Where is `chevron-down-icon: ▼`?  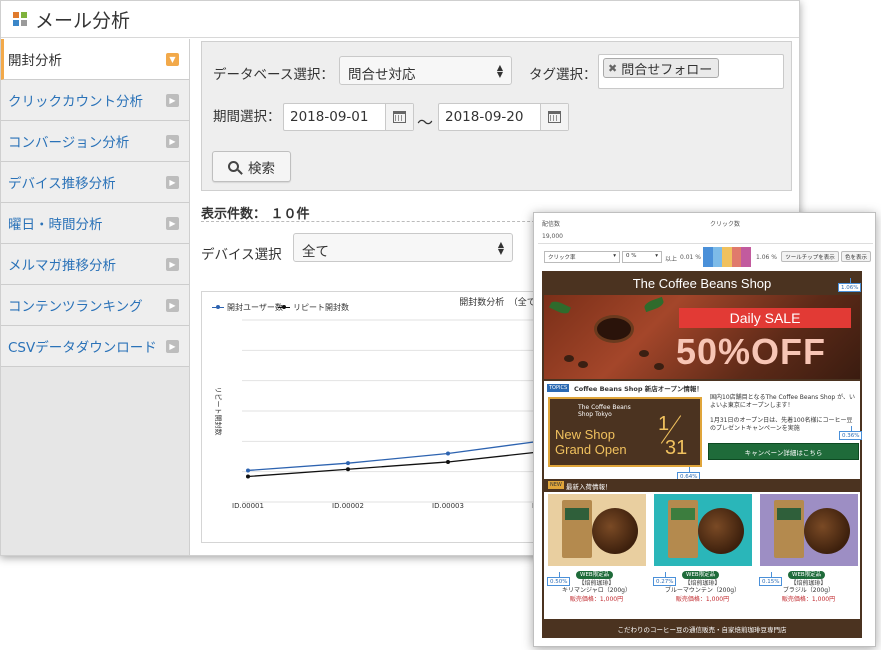 chevron-down-icon: ▼ is located at coordinates (172, 59).